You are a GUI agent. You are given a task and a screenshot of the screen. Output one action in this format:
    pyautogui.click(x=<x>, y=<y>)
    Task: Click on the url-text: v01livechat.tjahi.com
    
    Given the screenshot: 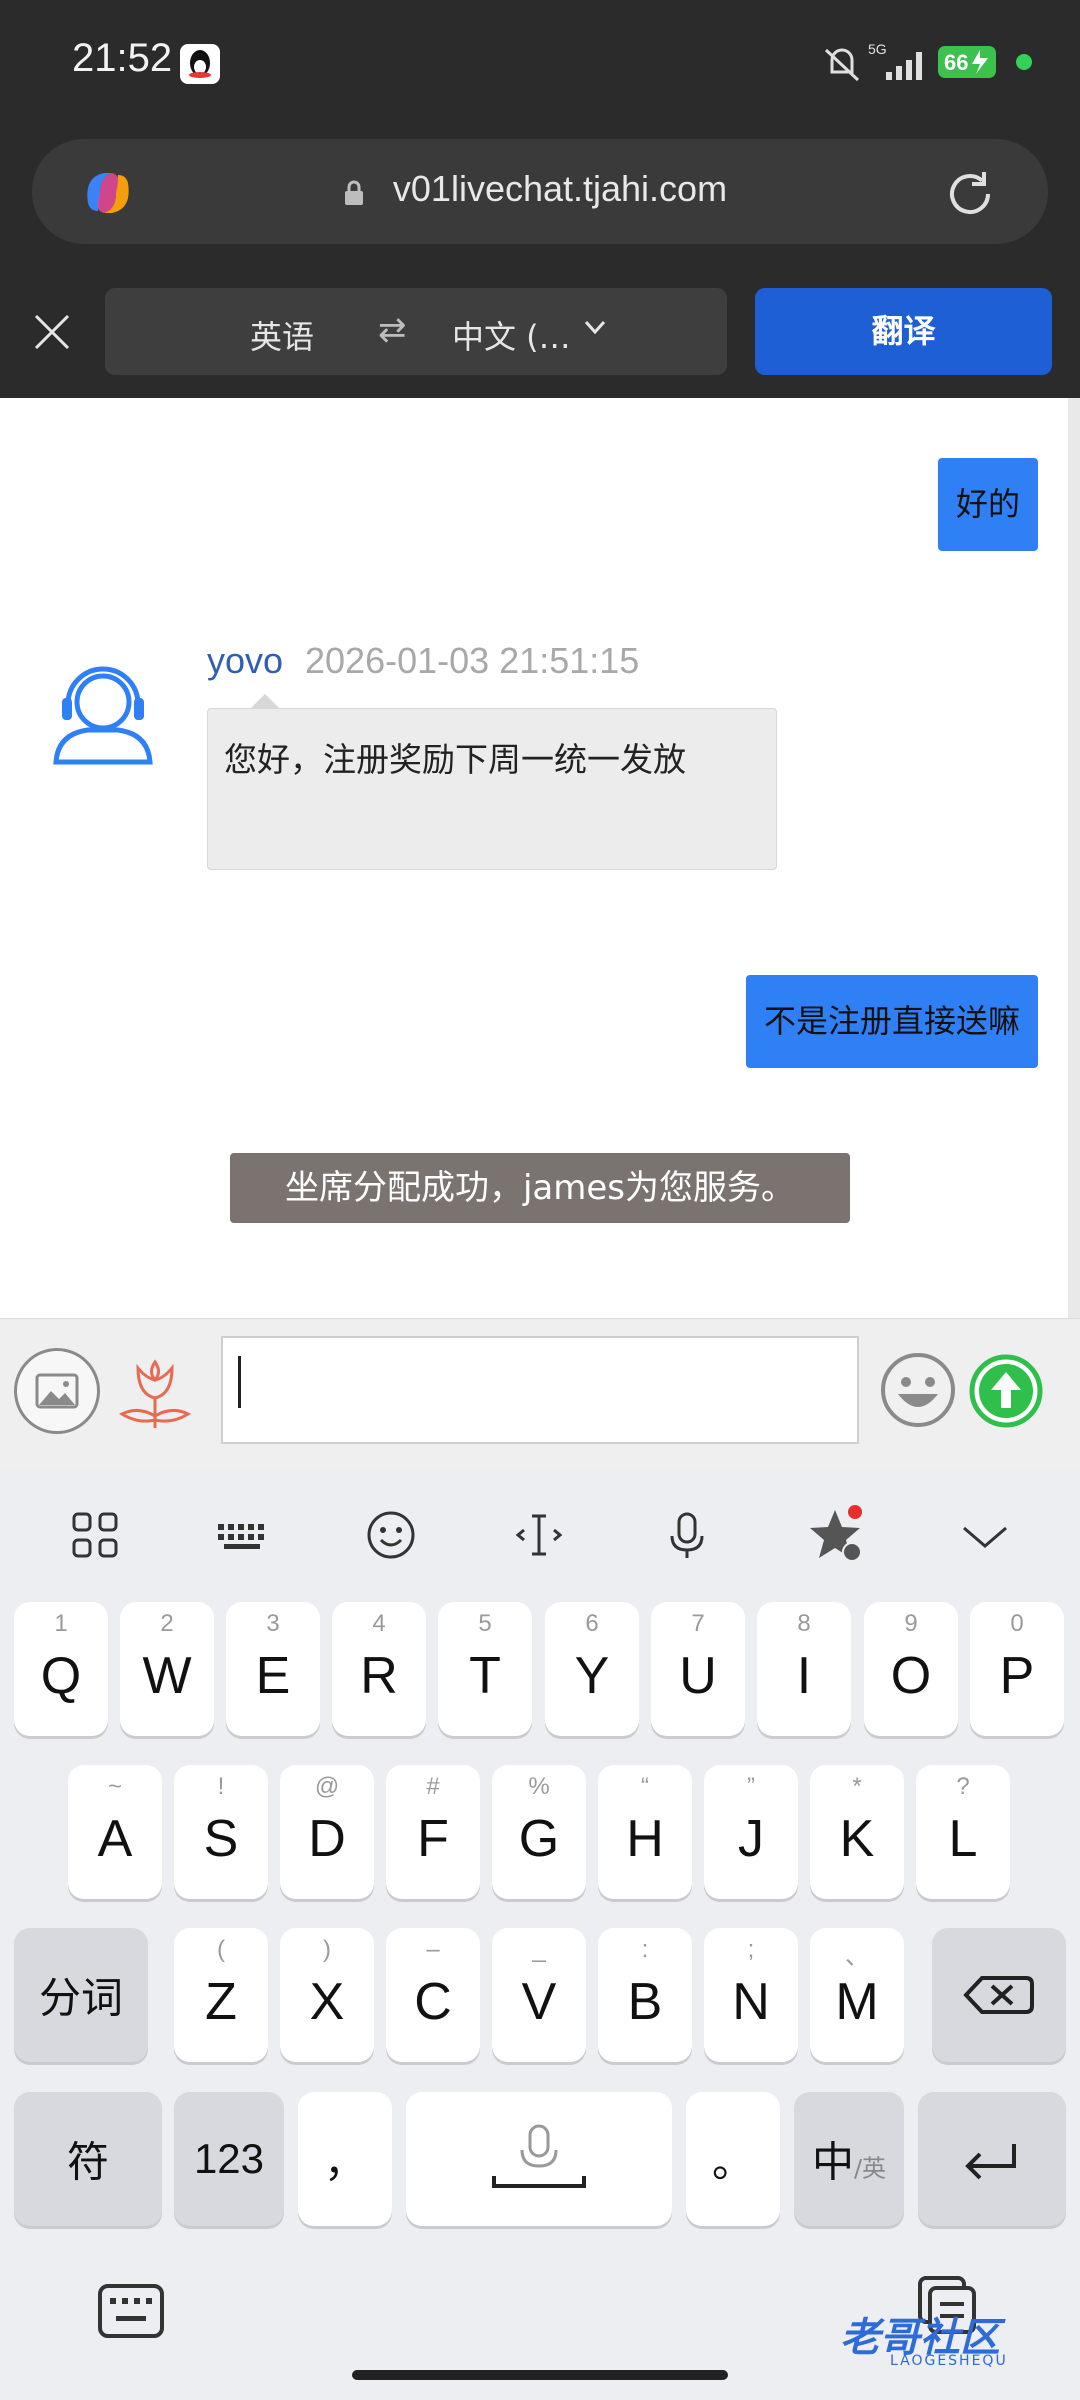 What is the action you would take?
    pyautogui.click(x=540, y=189)
    